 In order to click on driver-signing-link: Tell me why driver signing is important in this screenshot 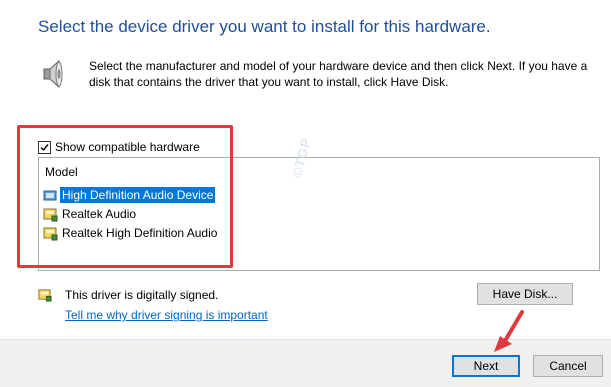, I will do `click(166, 315)`.